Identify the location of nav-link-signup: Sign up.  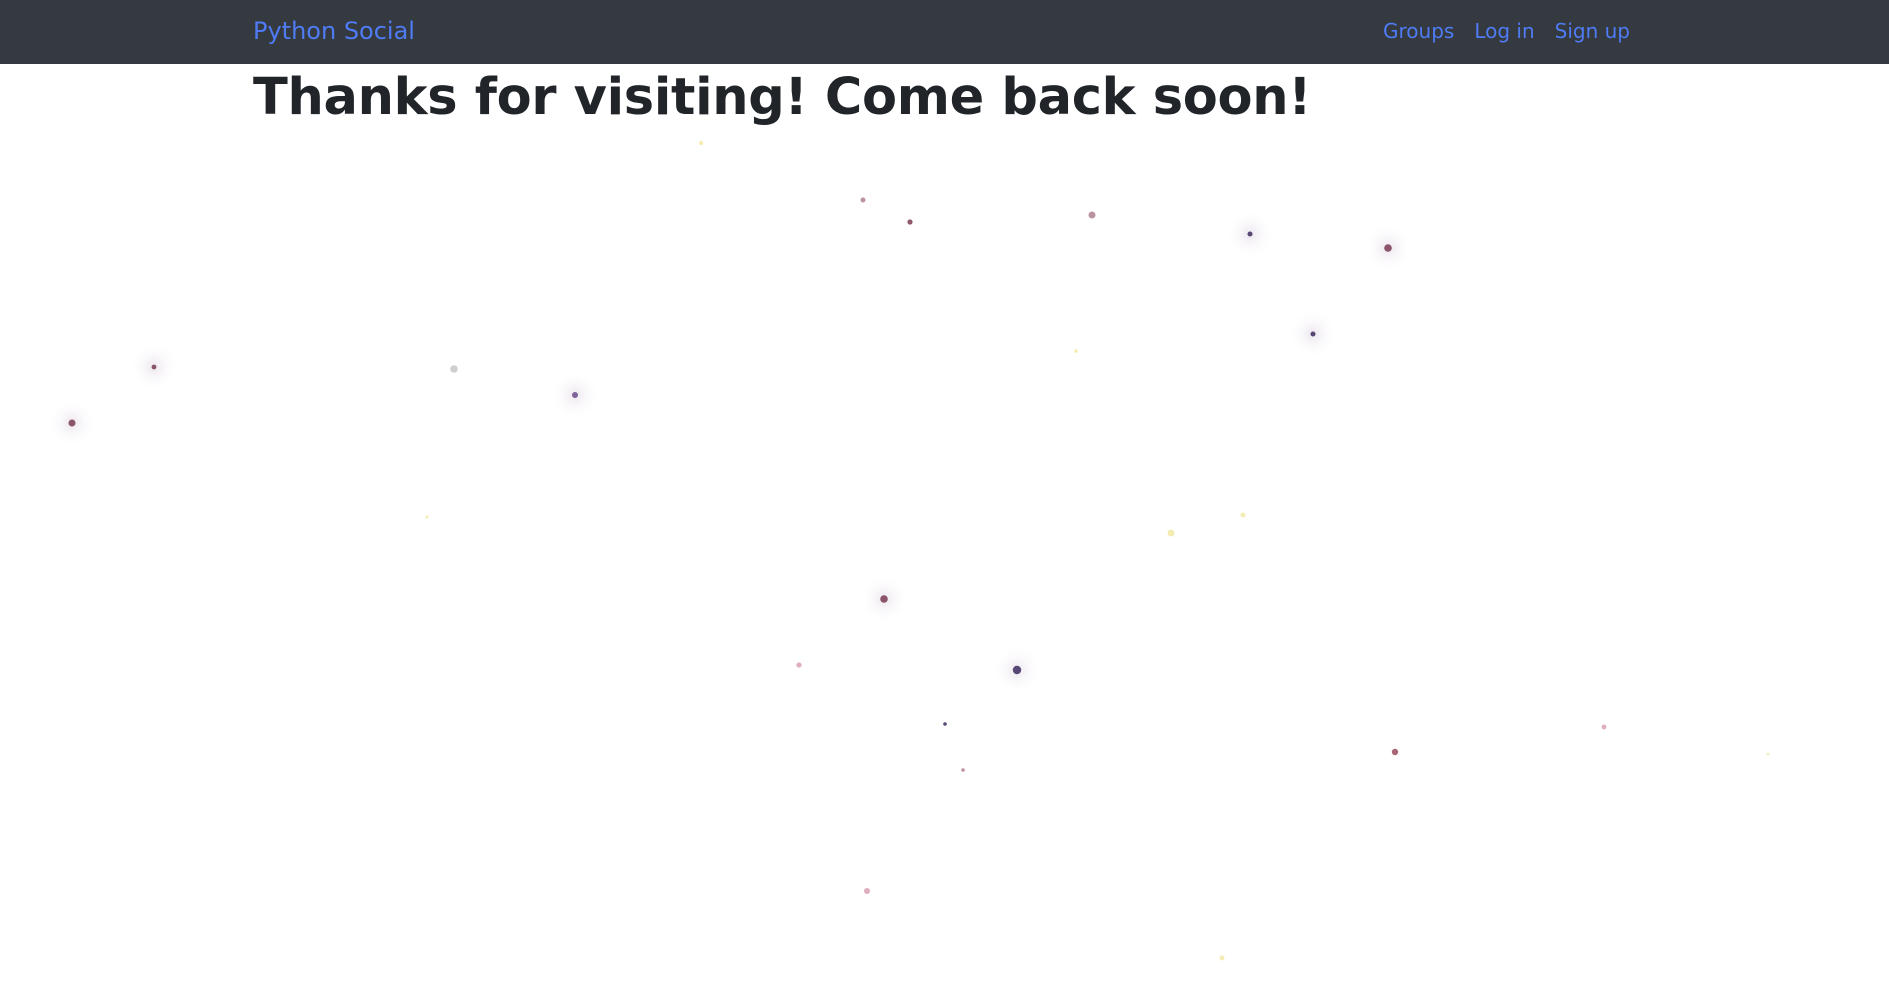
(1592, 31).